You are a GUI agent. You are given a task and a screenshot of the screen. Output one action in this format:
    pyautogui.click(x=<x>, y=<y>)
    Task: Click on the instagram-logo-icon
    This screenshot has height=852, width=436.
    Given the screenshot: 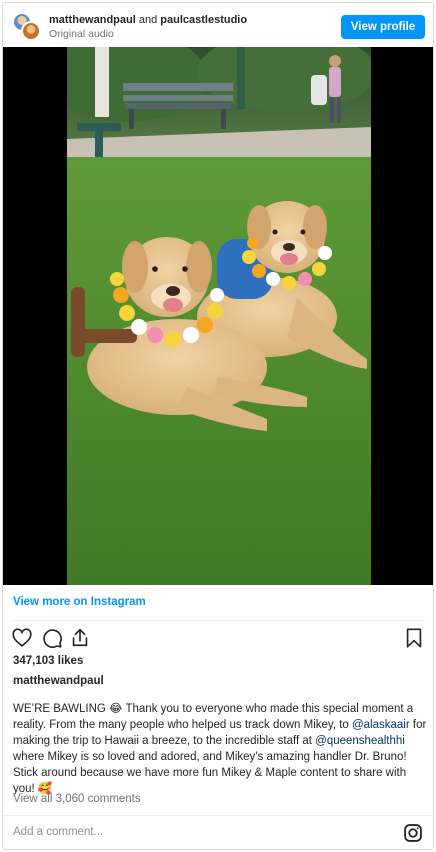 What is the action you would take?
    pyautogui.click(x=413, y=833)
    